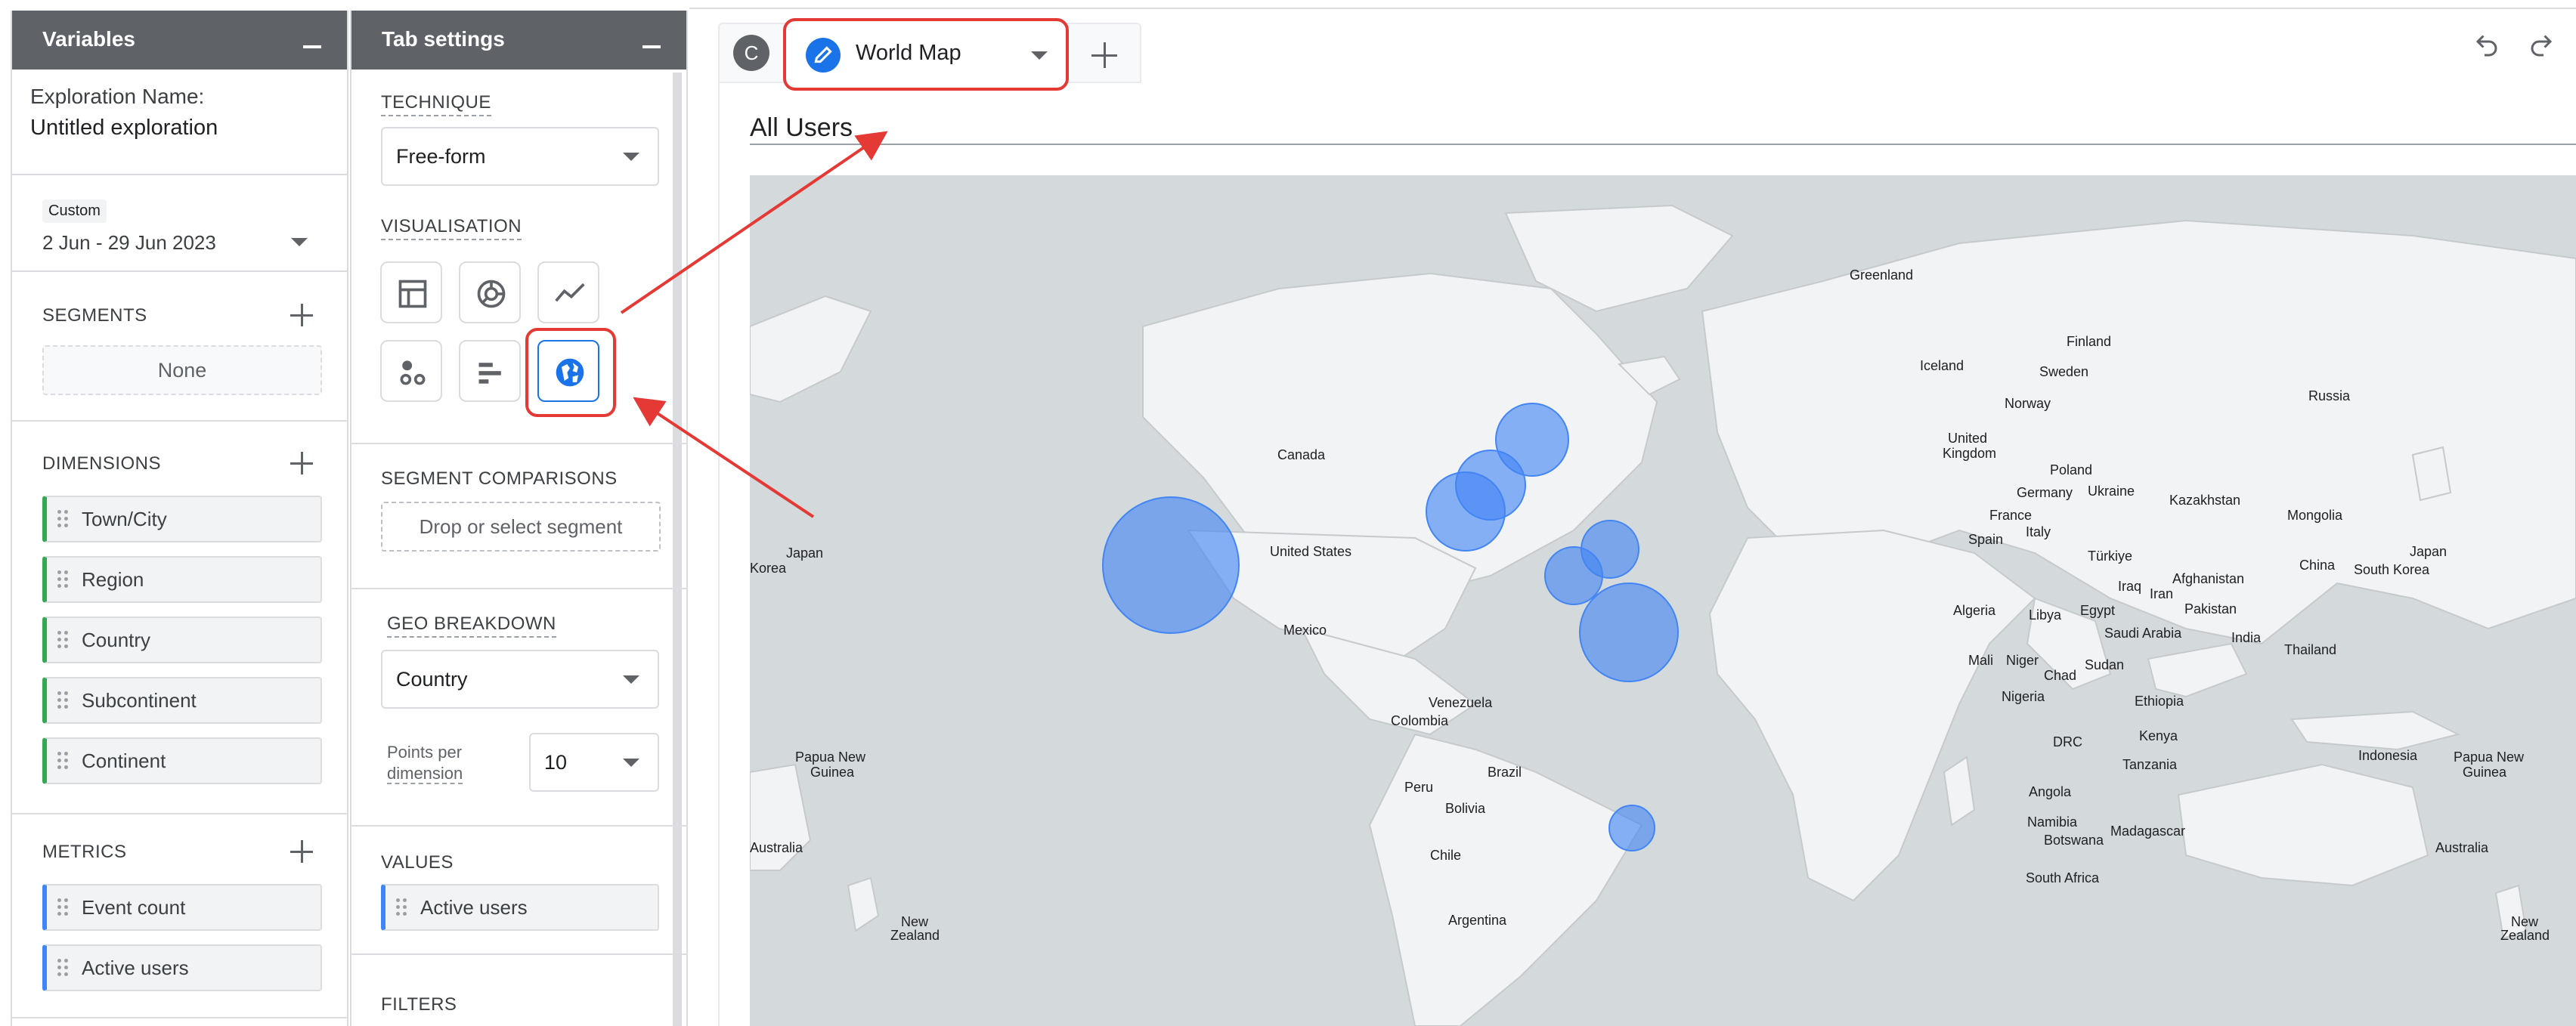 This screenshot has height=1026, width=2576. Describe the element at coordinates (182, 370) in the screenshot. I see `segments-none: None` at that location.